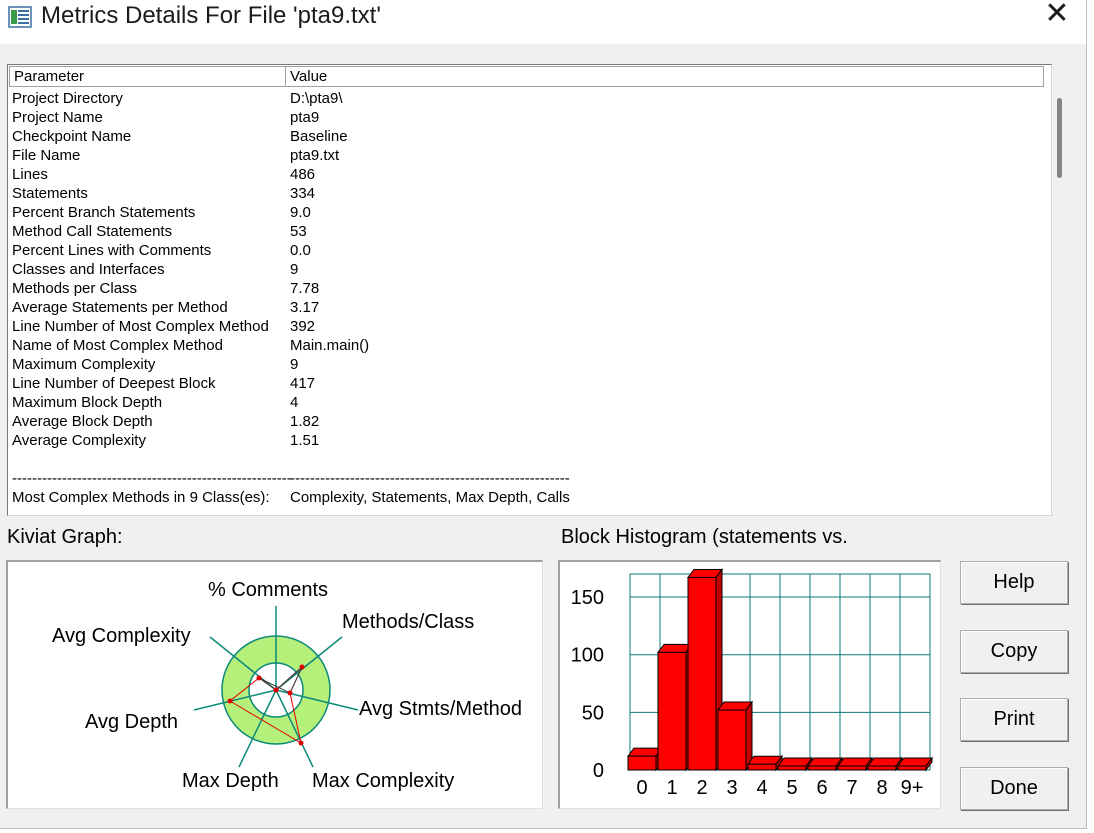 The height and width of the screenshot is (833, 1094). Describe the element at coordinates (315, 155) in the screenshot. I see `value-cell: pta9.txt` at that location.